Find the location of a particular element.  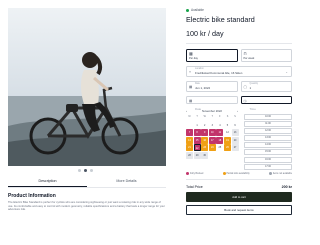

status-dot-icon is located at coordinates (187, 10).